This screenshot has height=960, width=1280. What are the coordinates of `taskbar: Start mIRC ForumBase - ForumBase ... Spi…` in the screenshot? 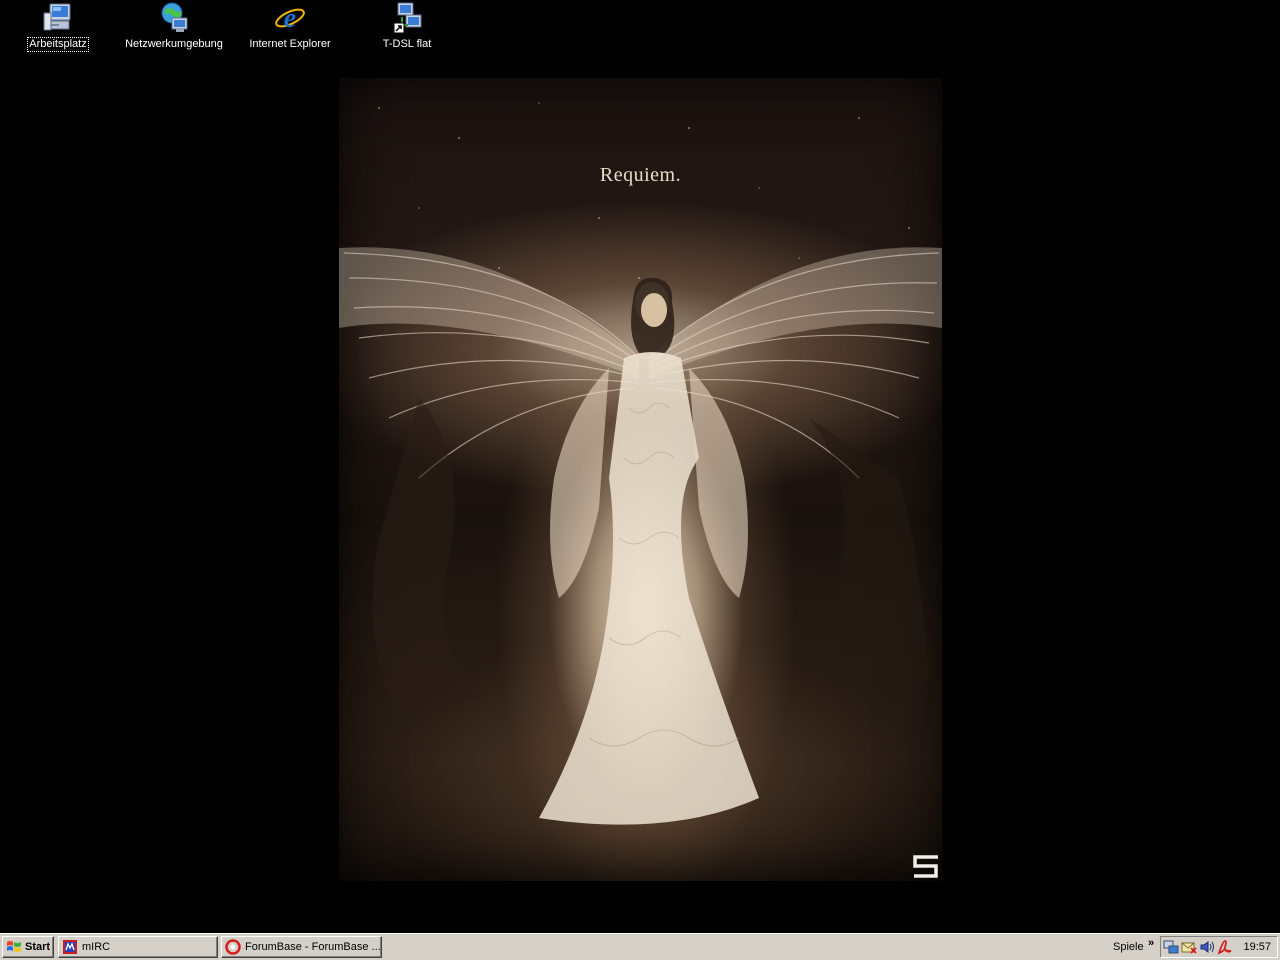 It's located at (640, 946).